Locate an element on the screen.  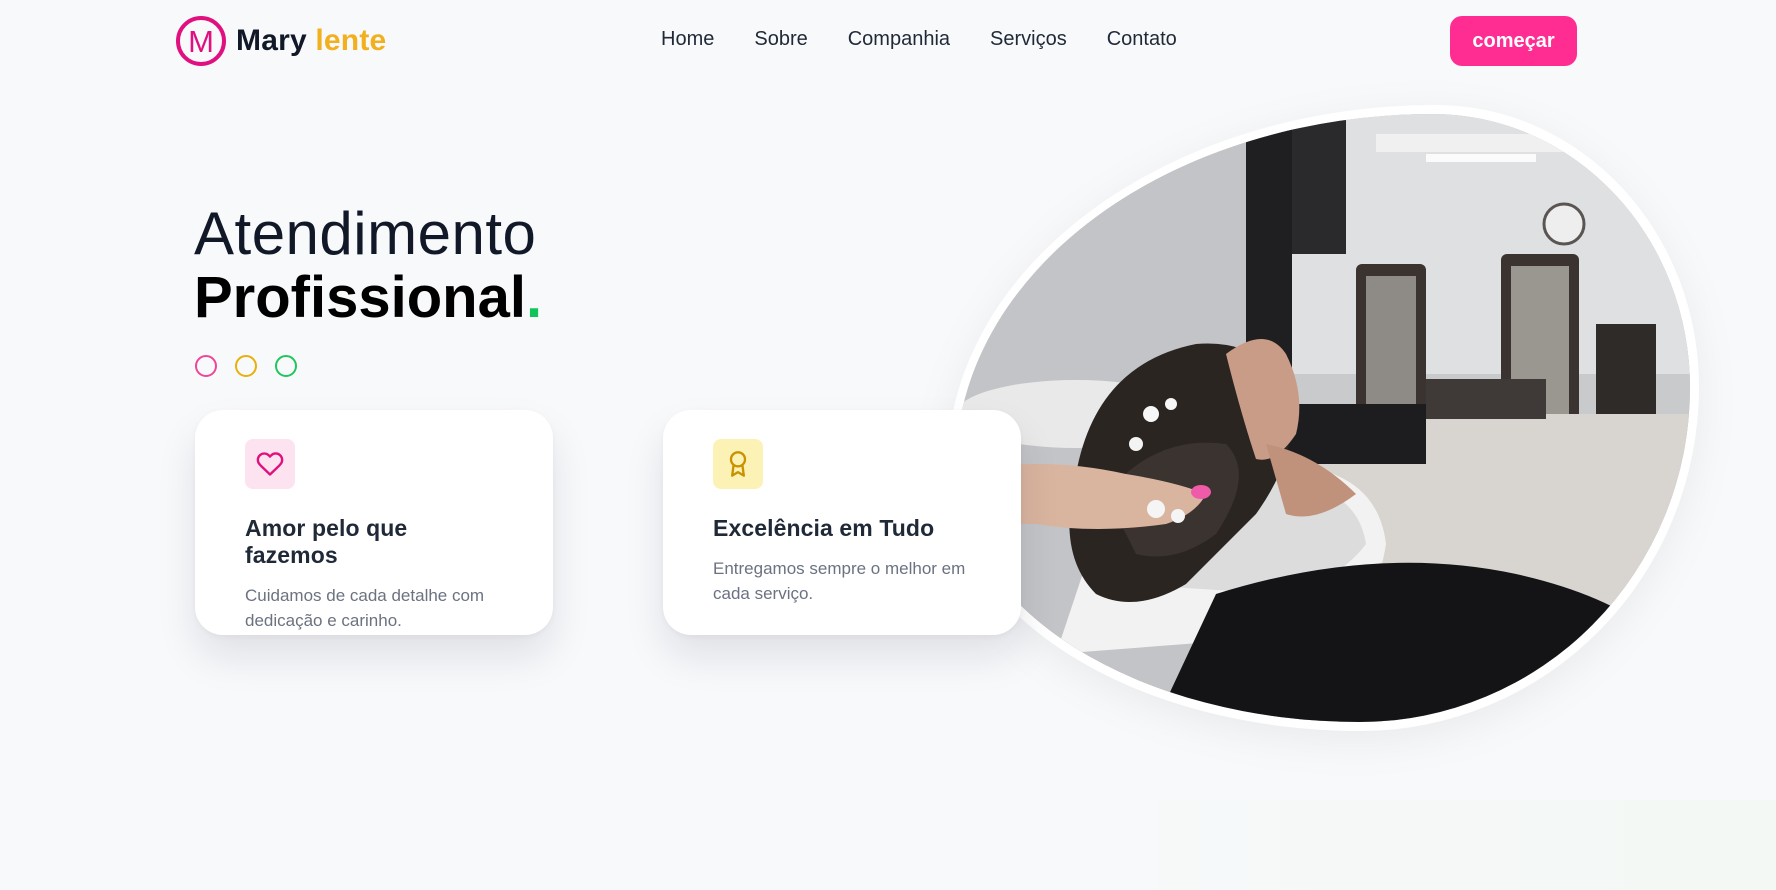
nav-link-servicos: Serviços is located at coordinates (1028, 39).